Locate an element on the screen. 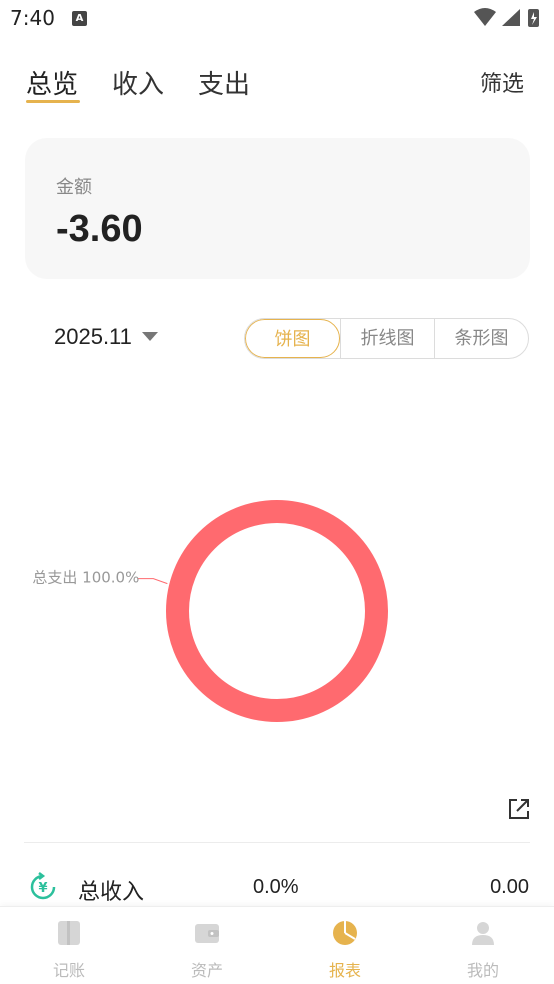  top-tabs: 总览 收入 支出 筛选 is located at coordinates (277, 84).